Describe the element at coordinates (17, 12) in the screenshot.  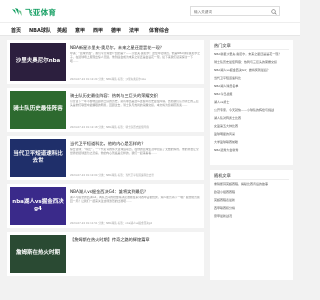
I see `logo-icon` at that location.